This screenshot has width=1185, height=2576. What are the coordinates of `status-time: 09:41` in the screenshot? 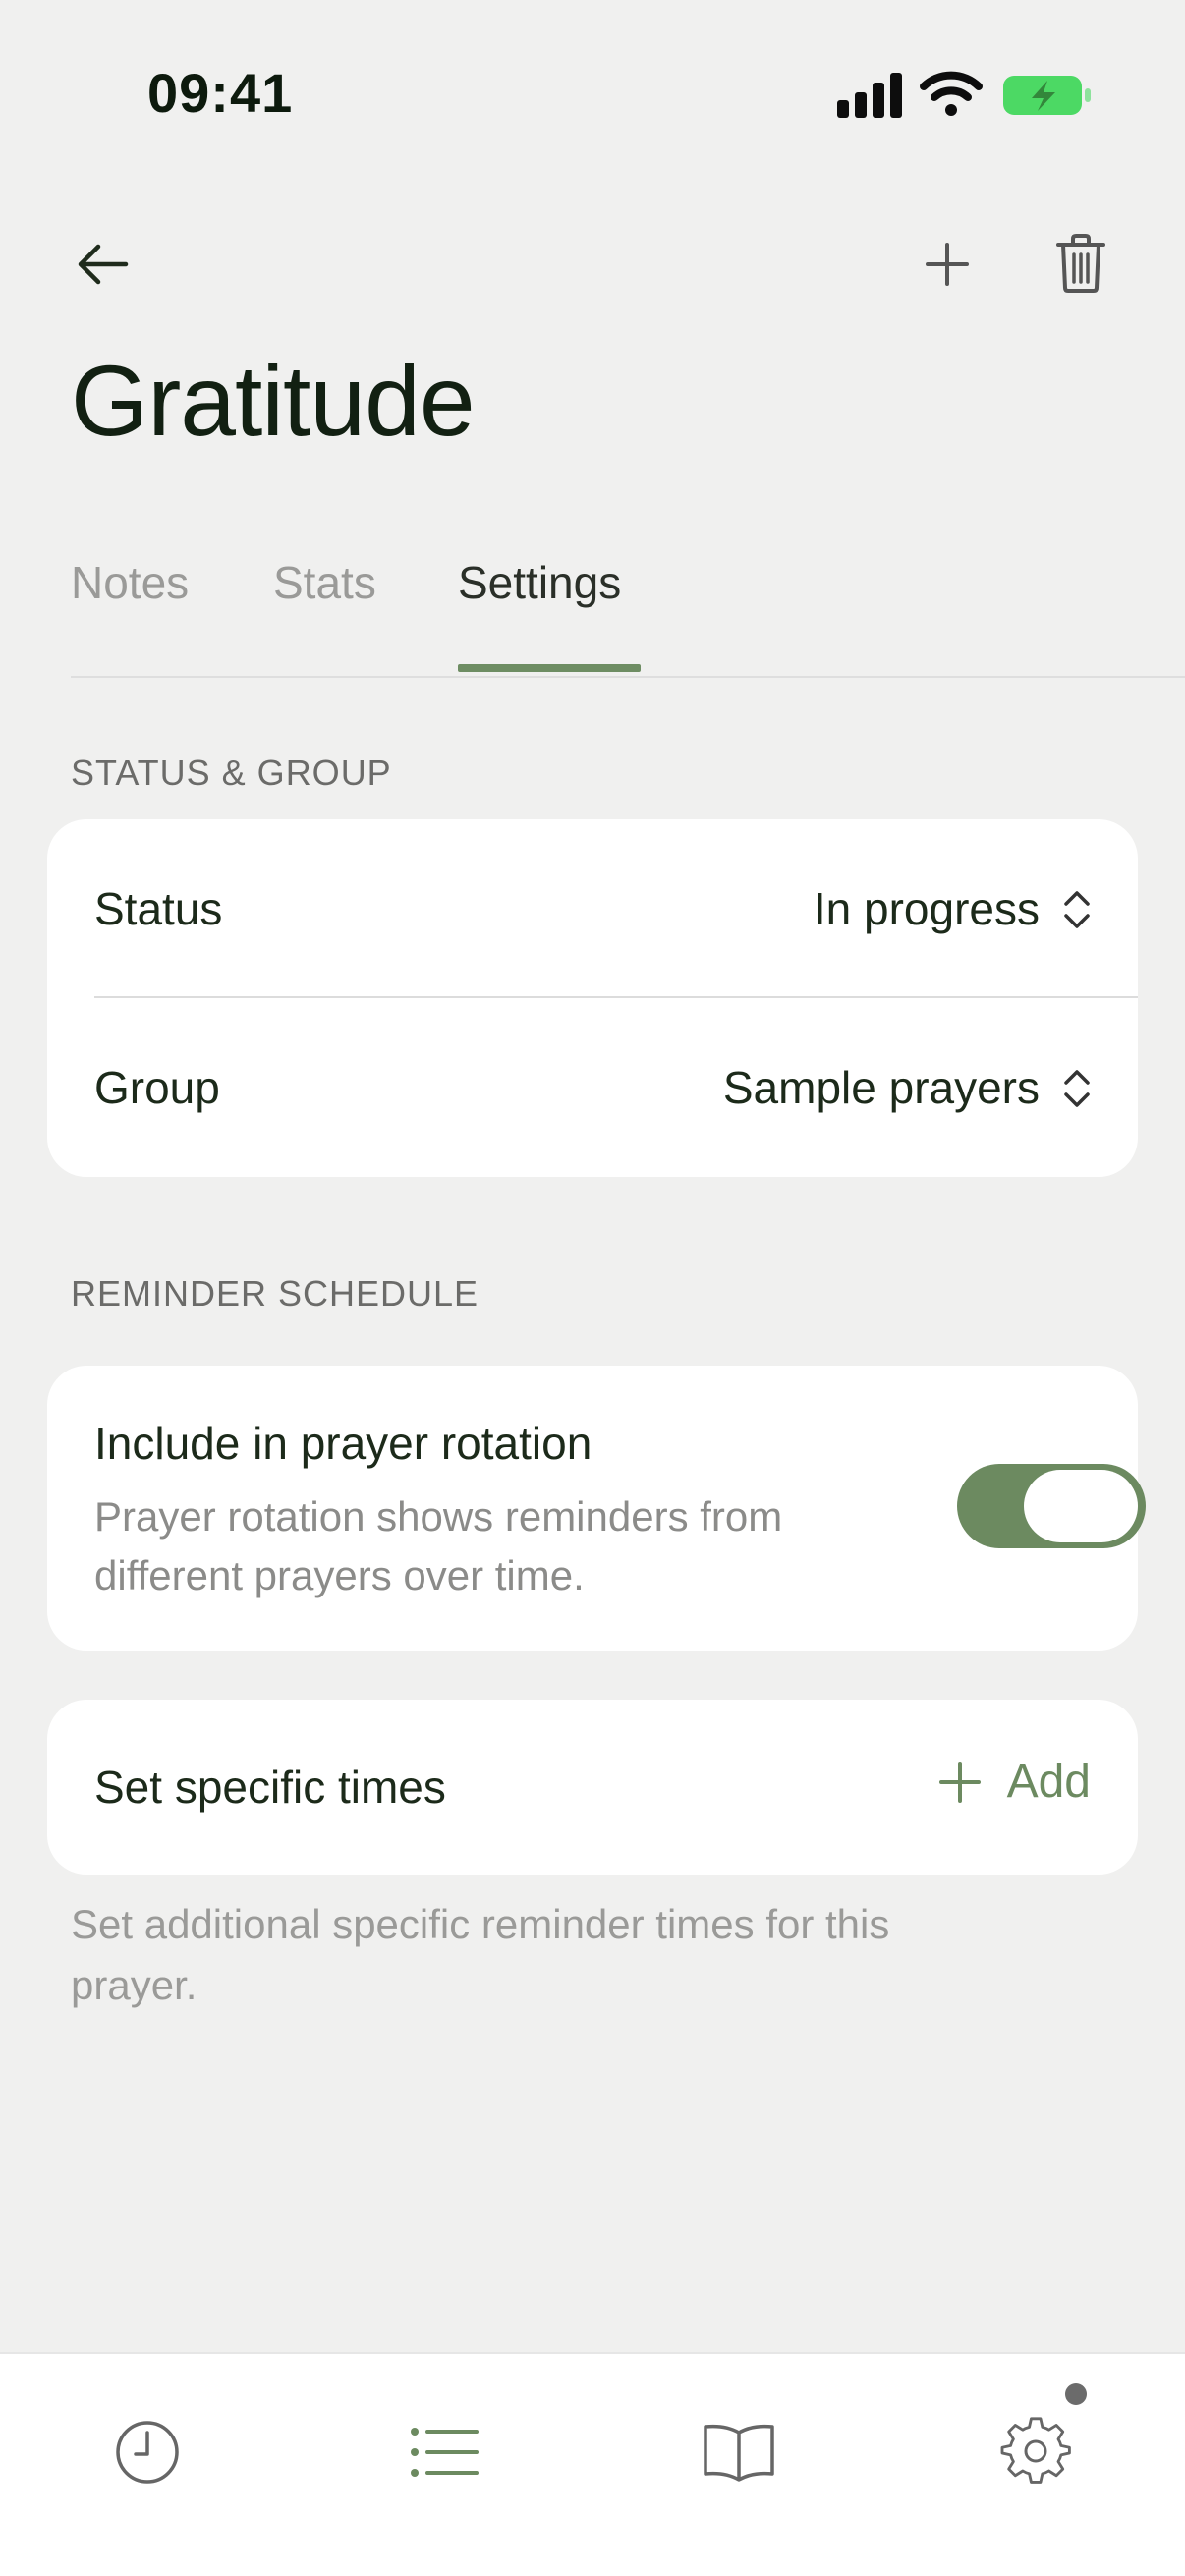 It's located at (221, 93).